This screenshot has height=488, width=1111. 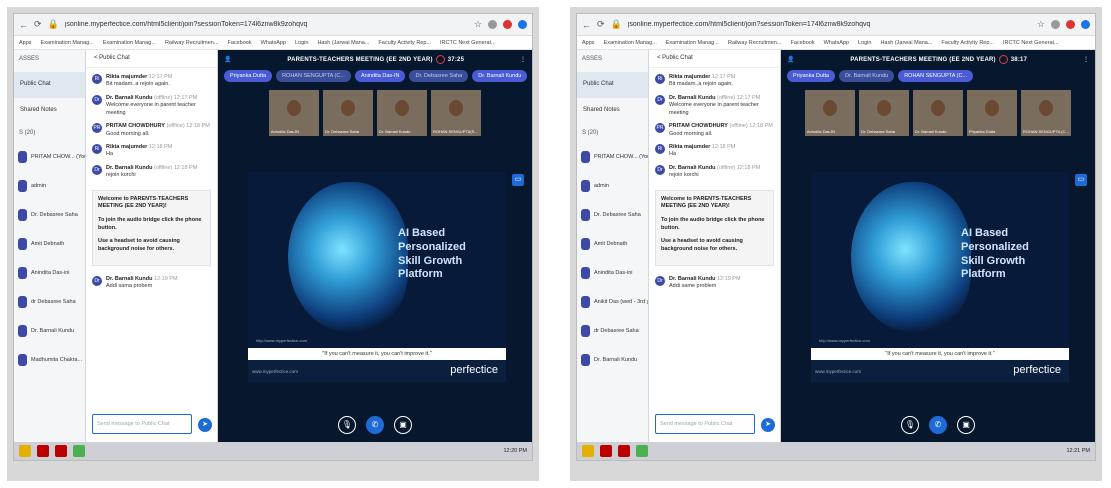 I want to click on presenter-chip: Dr. Debasree Saha, so click(x=439, y=76).